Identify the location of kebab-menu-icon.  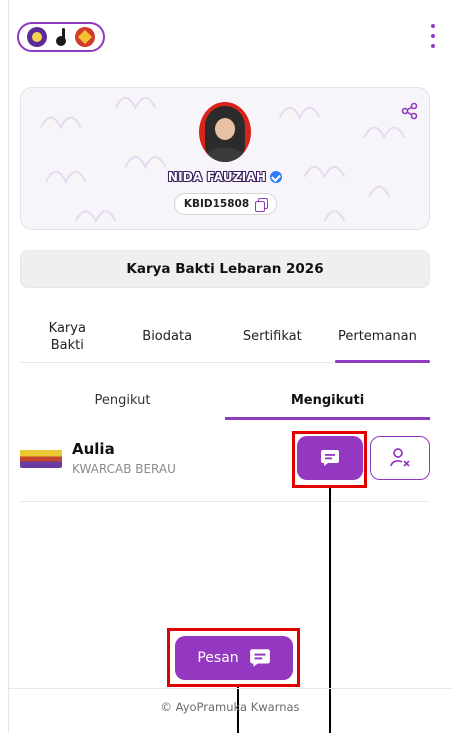
(433, 36).